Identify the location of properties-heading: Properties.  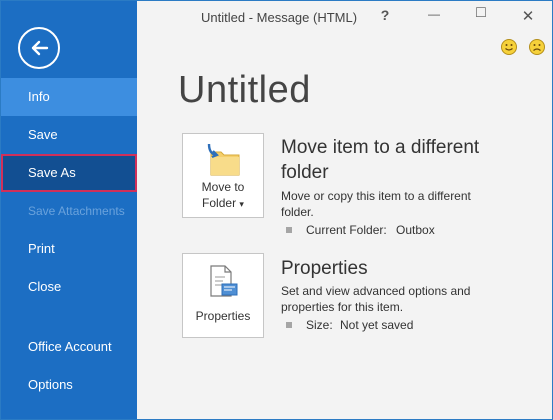
(324, 268).